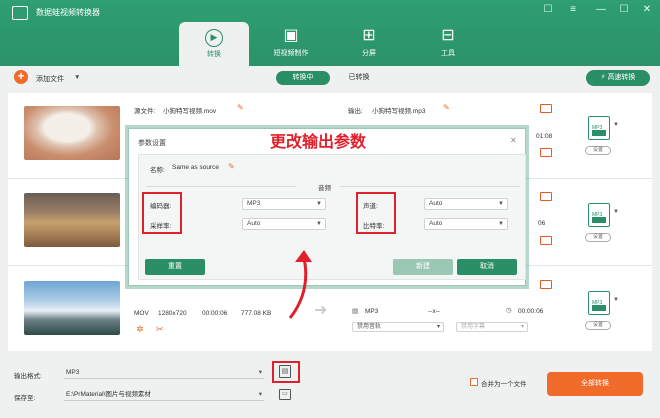  Describe the element at coordinates (595, 384) in the screenshot. I see `convert-all-button: 全部转换` at that location.